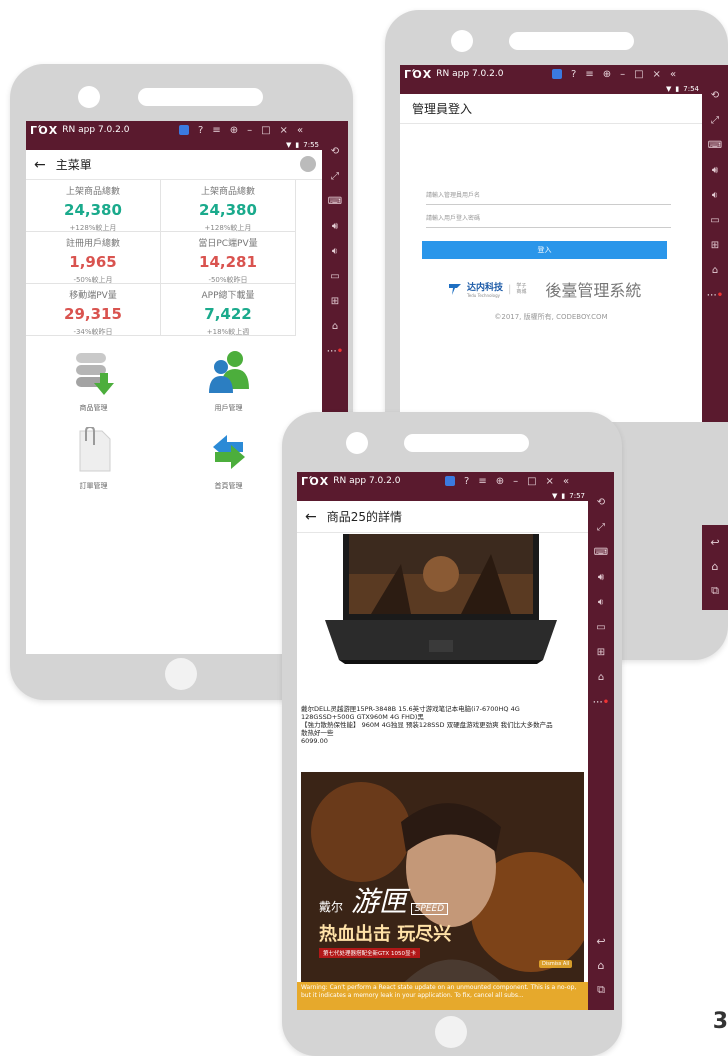 This screenshot has height=1056, width=728. I want to click on stat-value: 1,965, so click(93, 262).